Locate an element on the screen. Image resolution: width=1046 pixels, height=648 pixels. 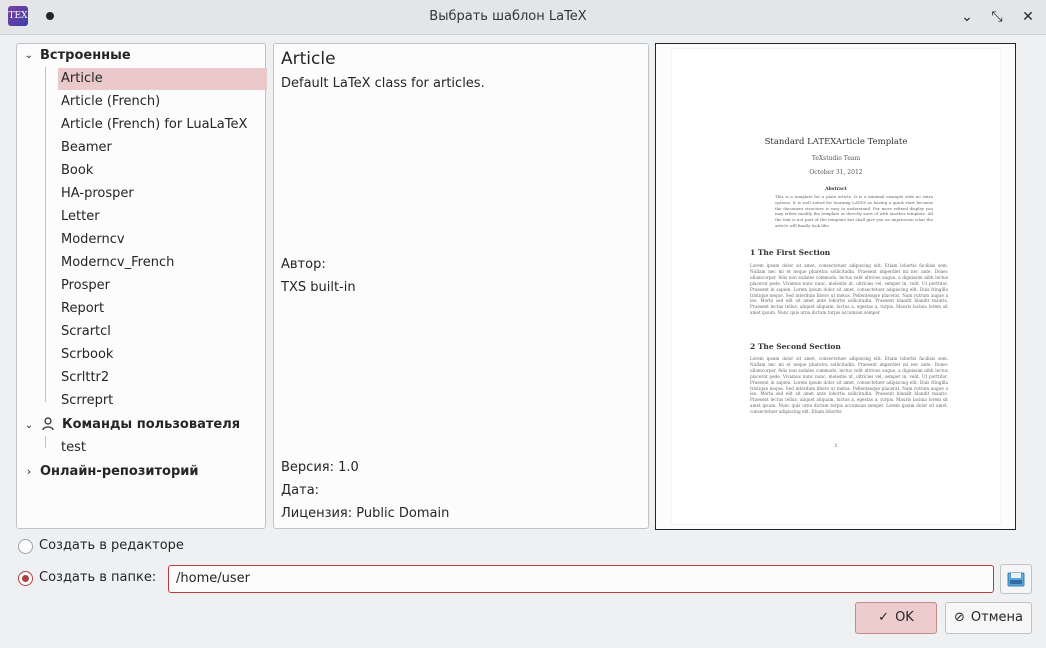
license-text: Лицензия: Public Domain is located at coordinates (365, 513).